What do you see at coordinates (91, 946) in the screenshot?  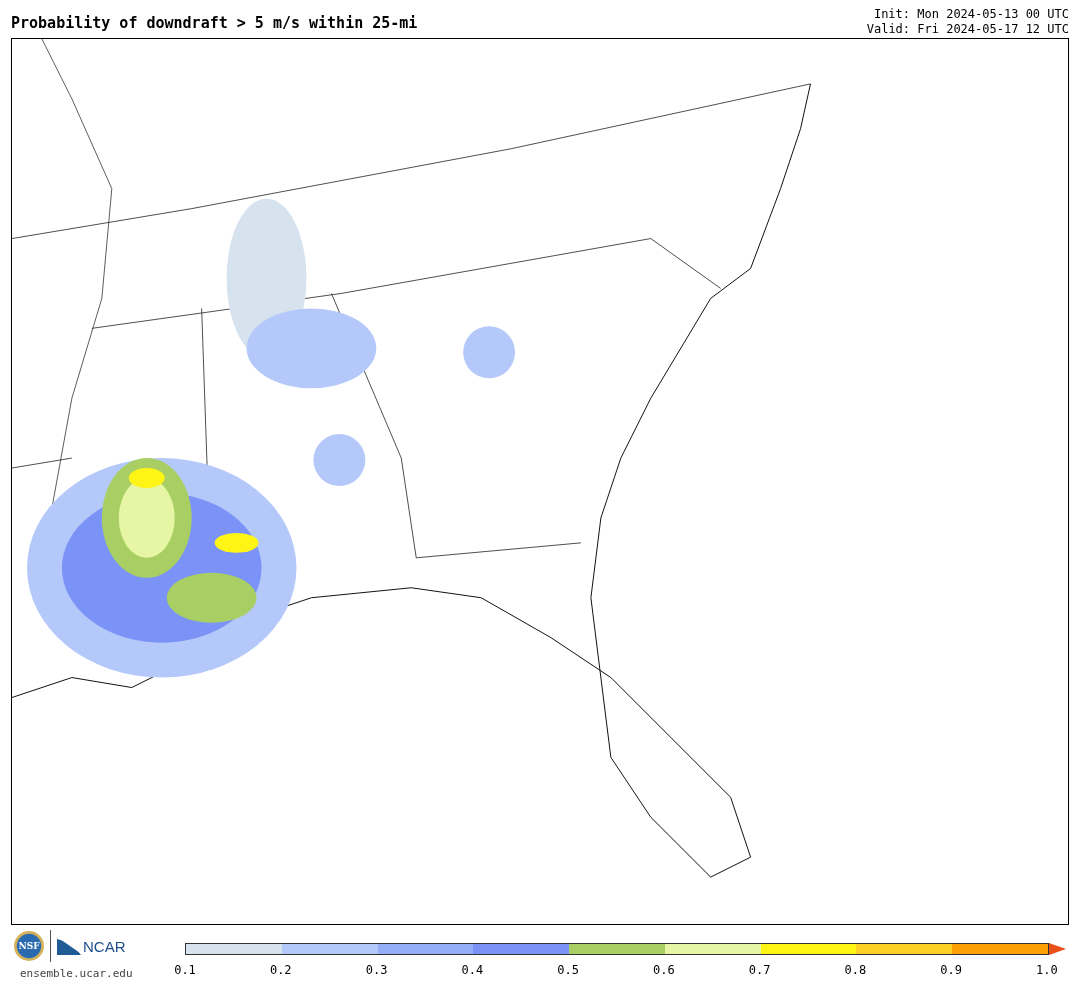 I see `ncar-logo: NCAR` at bounding box center [91, 946].